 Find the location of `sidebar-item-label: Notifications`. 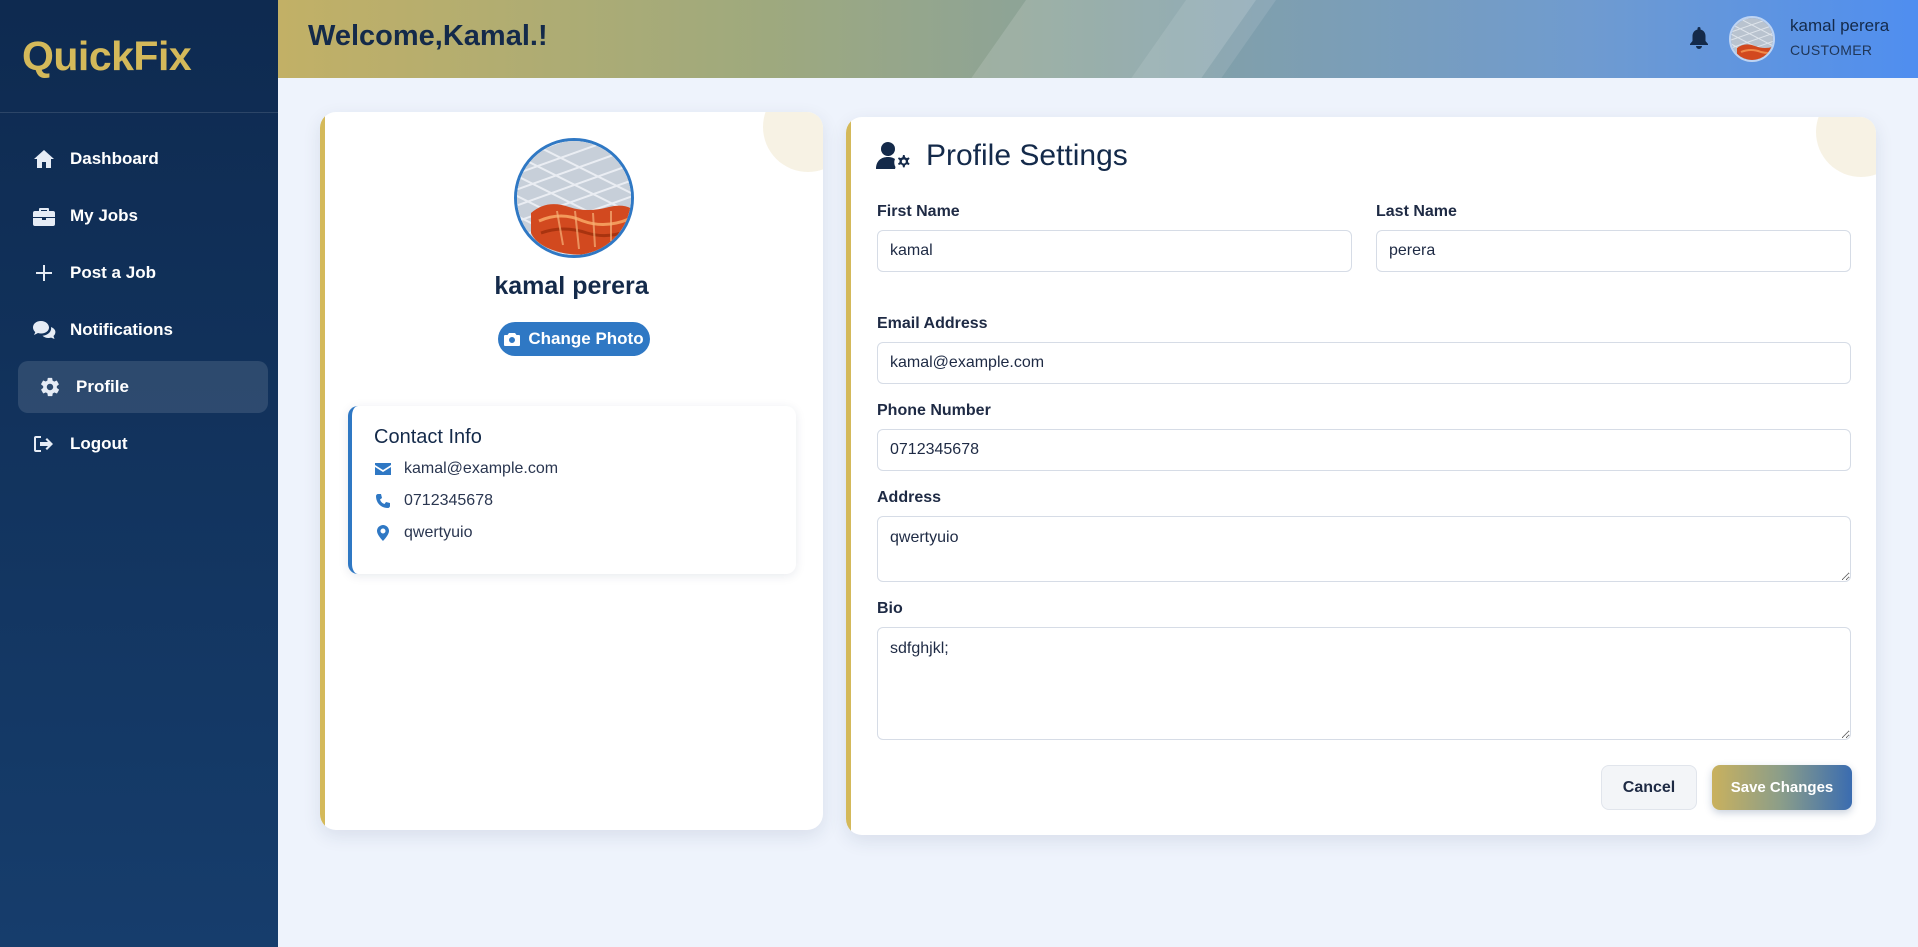

sidebar-item-label: Notifications is located at coordinates (121, 329).